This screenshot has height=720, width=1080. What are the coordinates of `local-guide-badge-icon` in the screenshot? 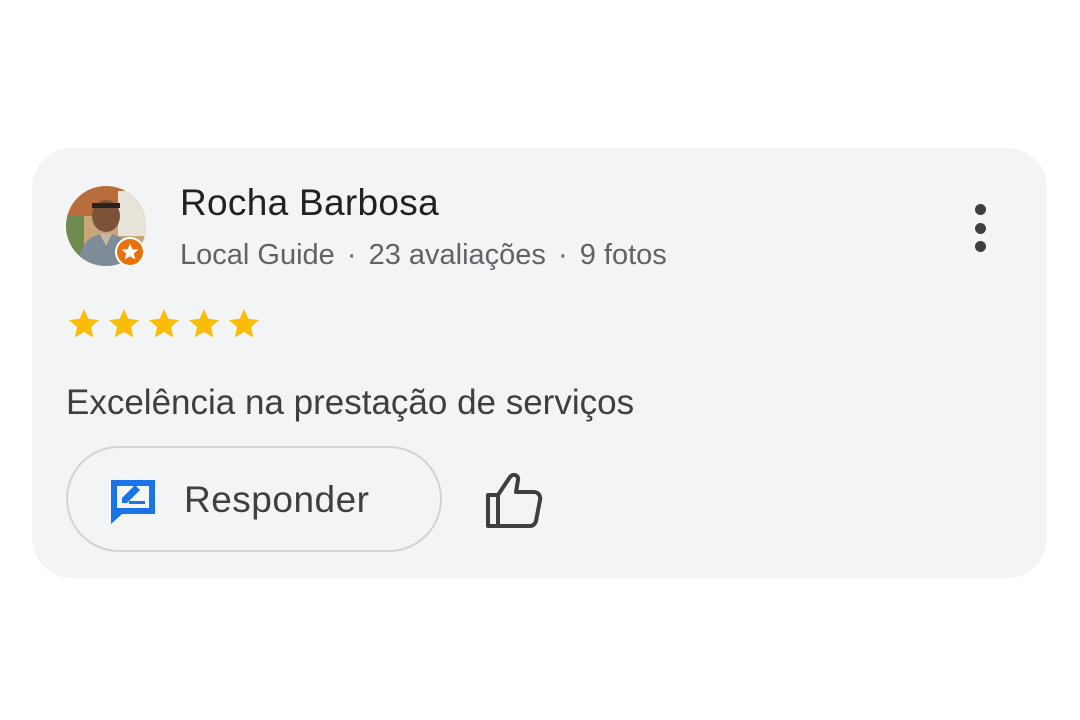 It's located at (130, 252).